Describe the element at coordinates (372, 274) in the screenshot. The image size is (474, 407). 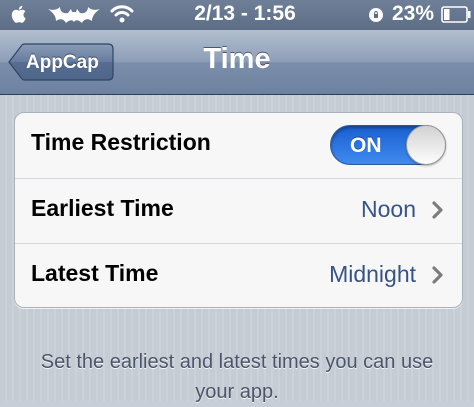
I see `latest-time-value: Midnight` at that location.